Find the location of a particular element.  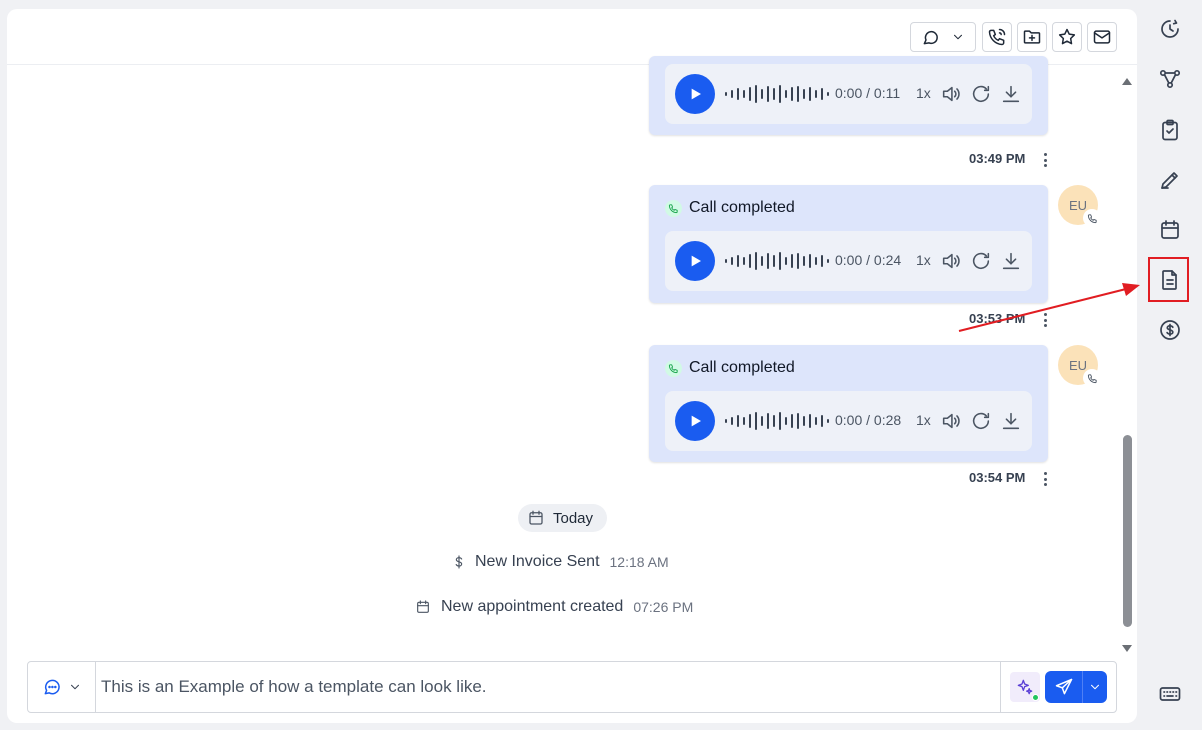

rail-payments-button is located at coordinates (1170, 330).